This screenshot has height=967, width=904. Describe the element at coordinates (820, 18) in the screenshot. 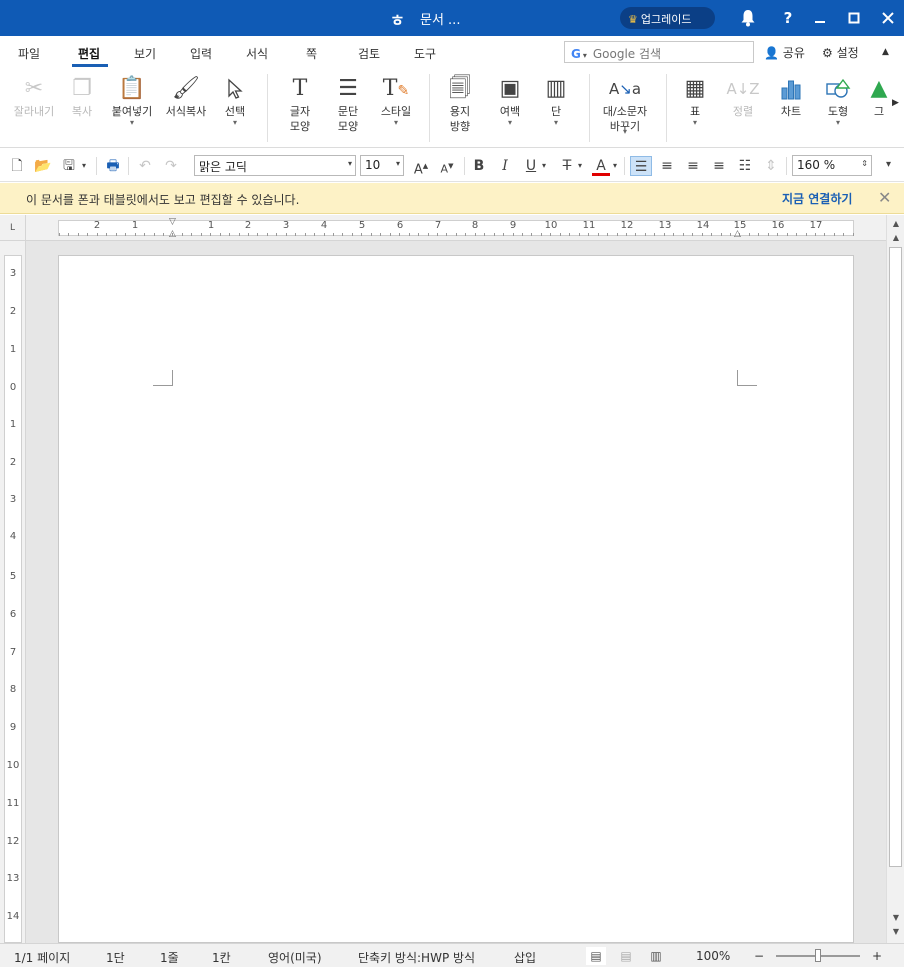

I see `minimize-icon` at that location.